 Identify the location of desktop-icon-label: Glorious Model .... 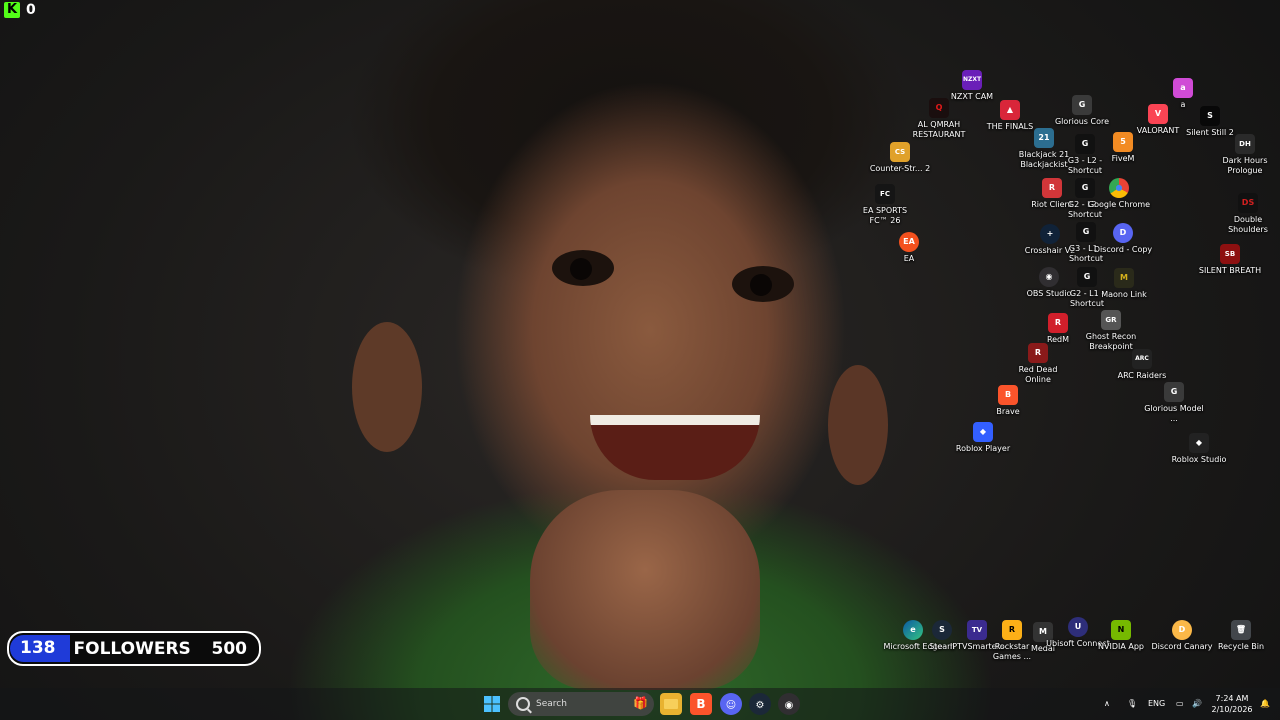
(1174, 413).